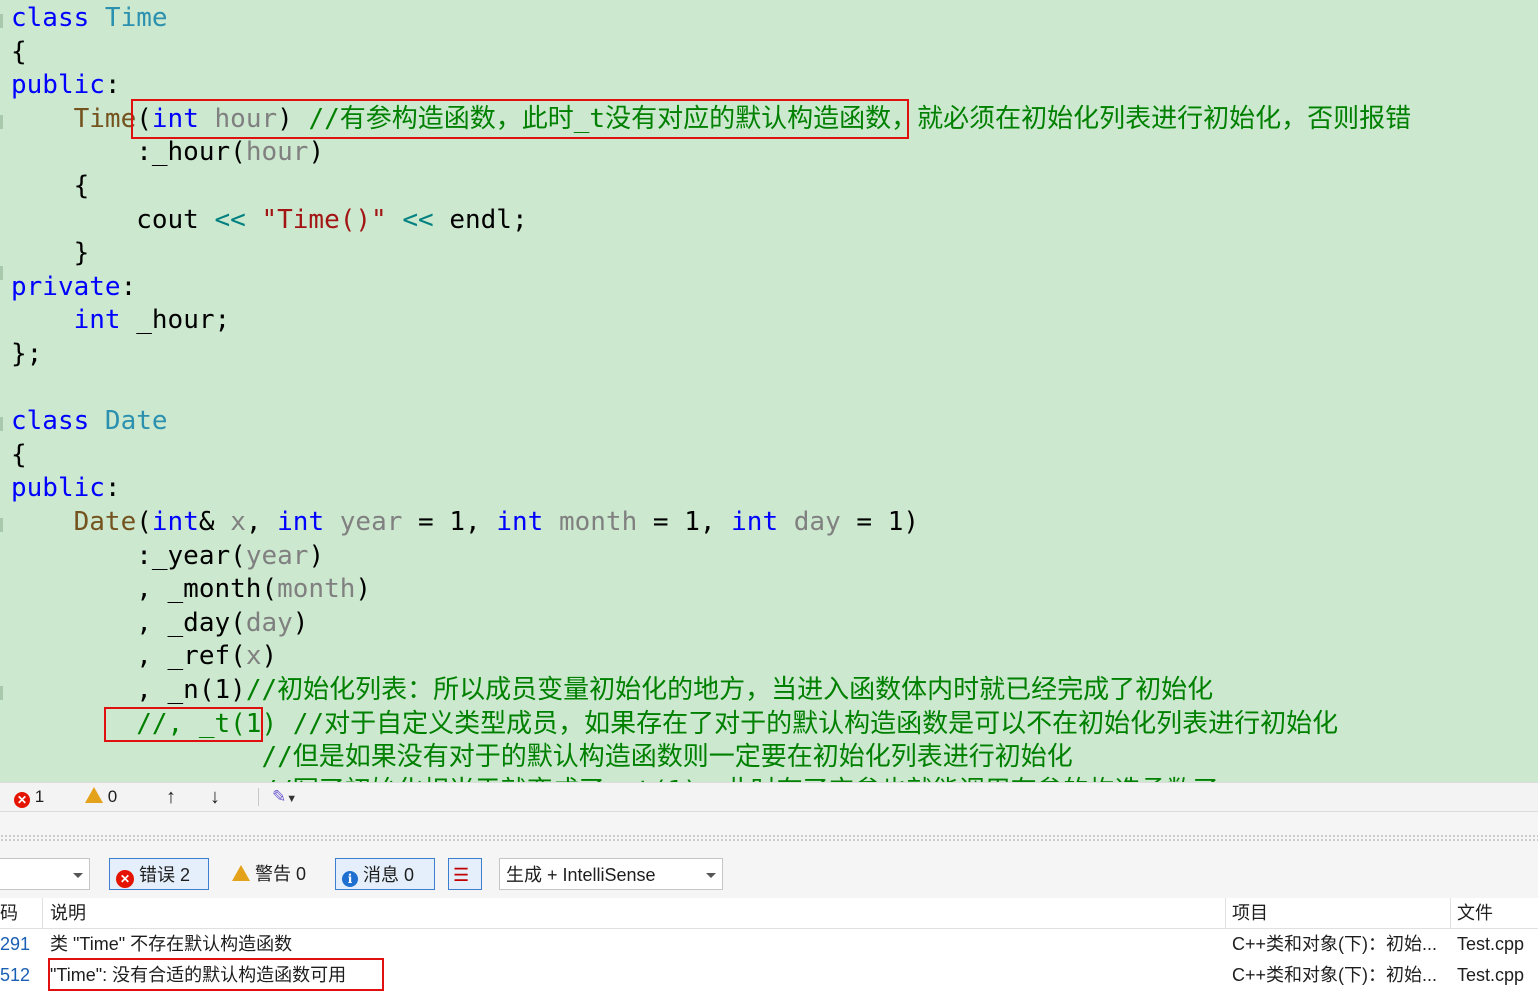  I want to click on broom-icon: ✎, so click(279, 796).